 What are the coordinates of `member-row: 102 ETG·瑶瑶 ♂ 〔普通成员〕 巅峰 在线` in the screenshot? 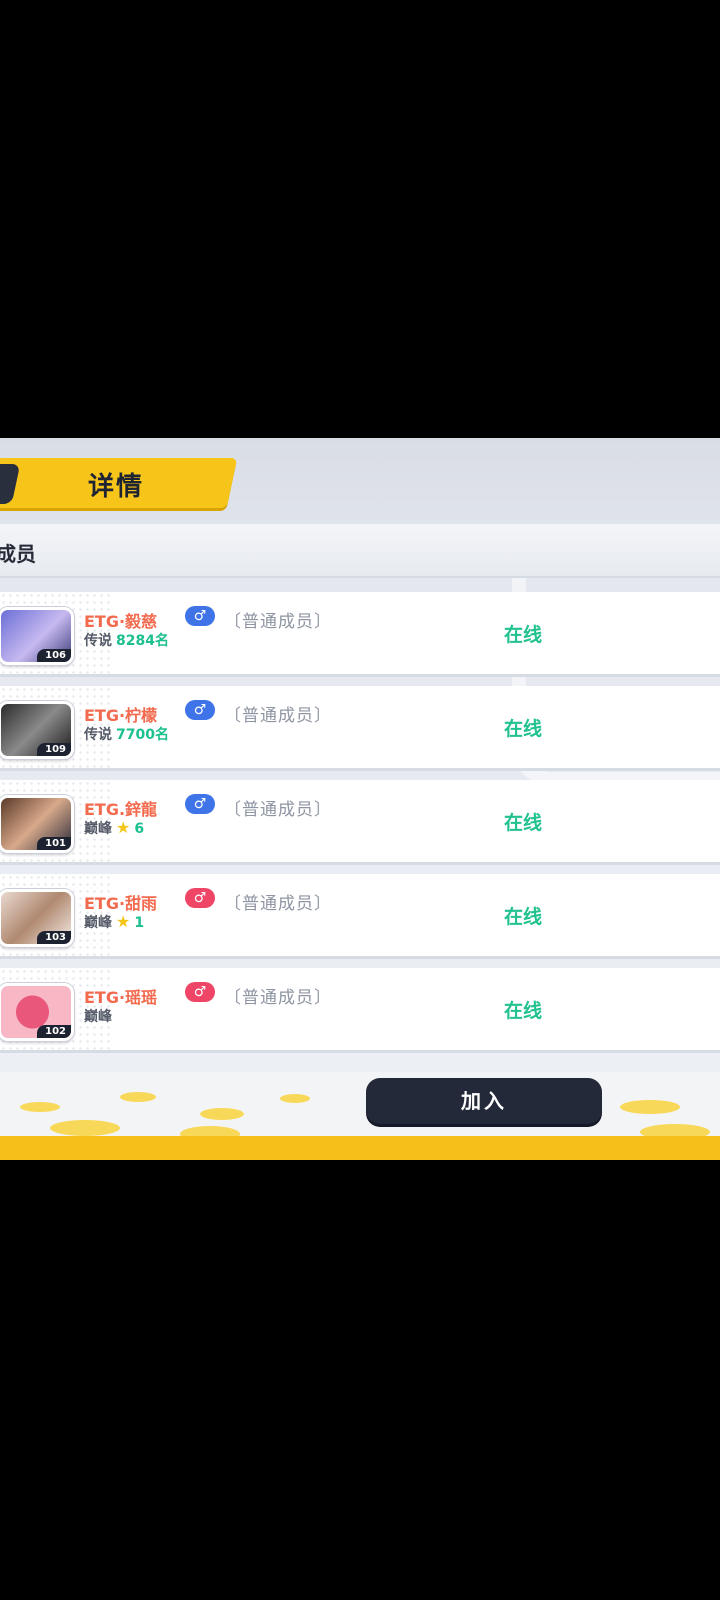 It's located at (360, 1010).